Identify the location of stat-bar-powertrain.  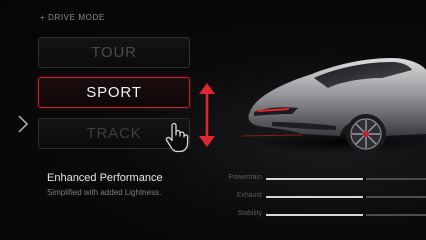
(346, 179).